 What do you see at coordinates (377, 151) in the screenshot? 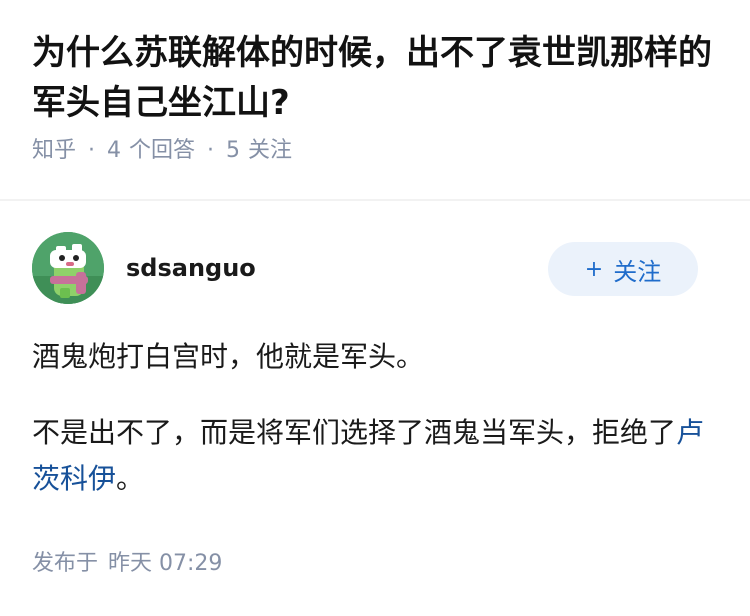
I see `question-meta: 知乎 · 4 个回答 · 5 关注` at bounding box center [377, 151].